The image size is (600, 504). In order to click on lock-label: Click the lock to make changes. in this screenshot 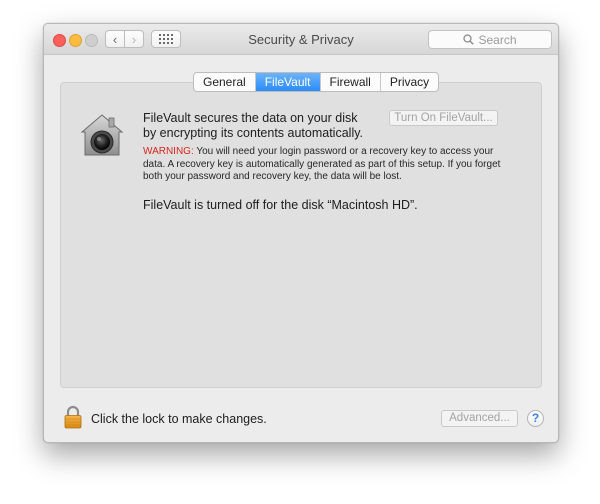, I will do `click(179, 419)`.